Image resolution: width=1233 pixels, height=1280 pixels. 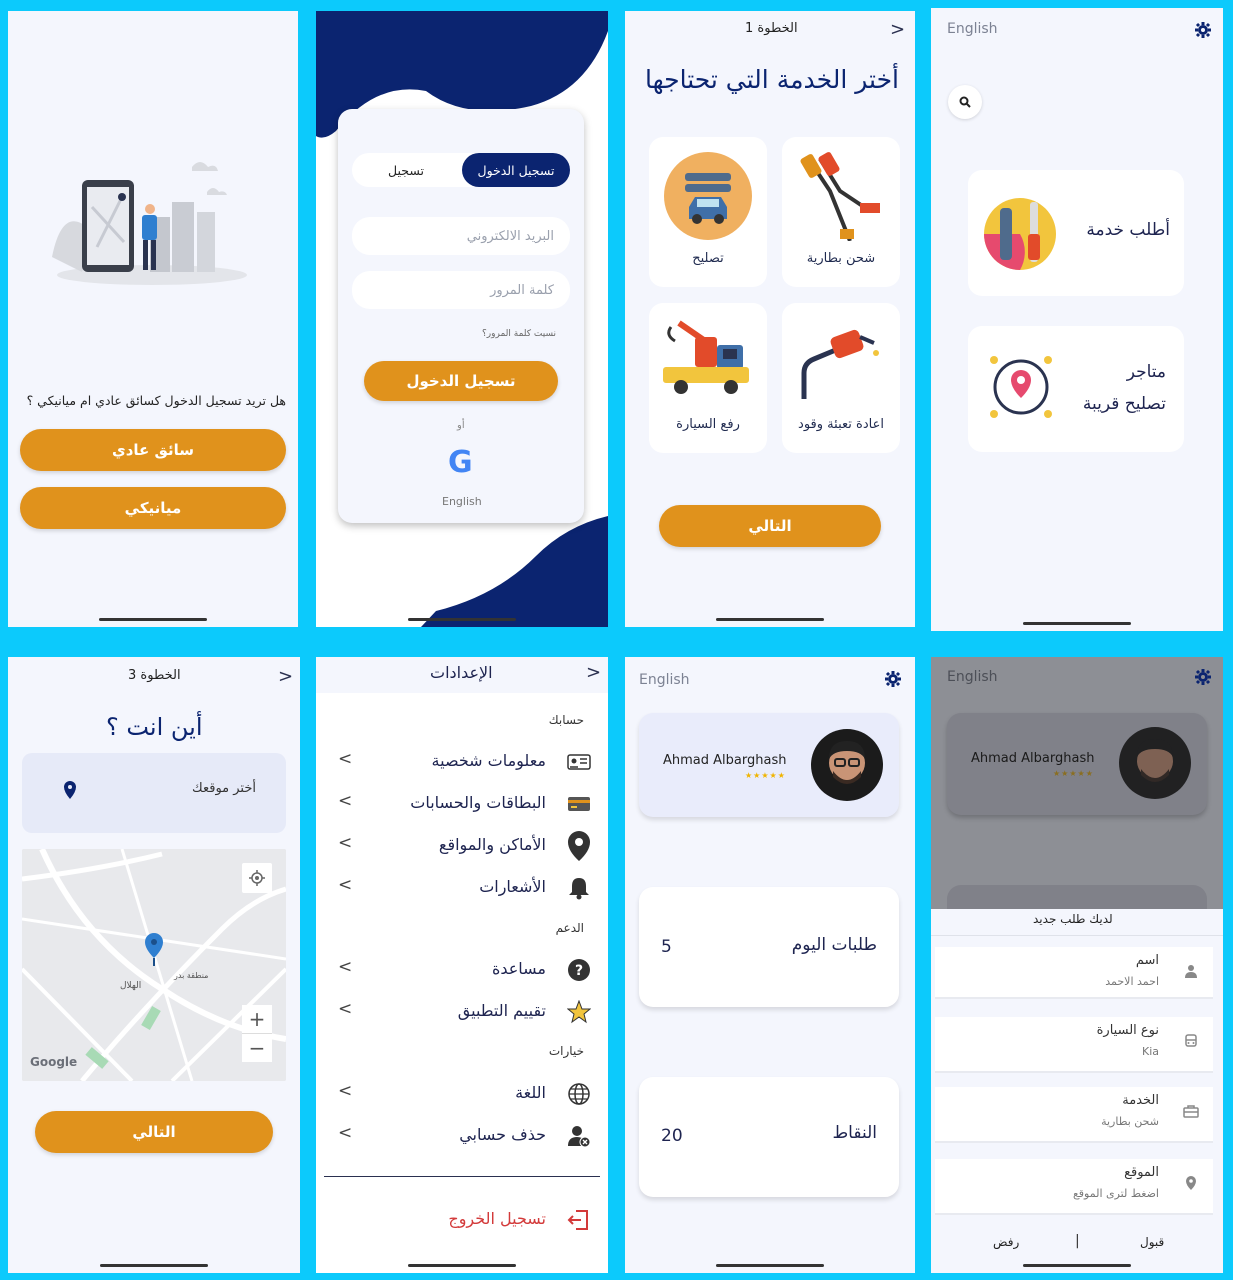 I want to click on my-location-button, so click(x=257, y=878).